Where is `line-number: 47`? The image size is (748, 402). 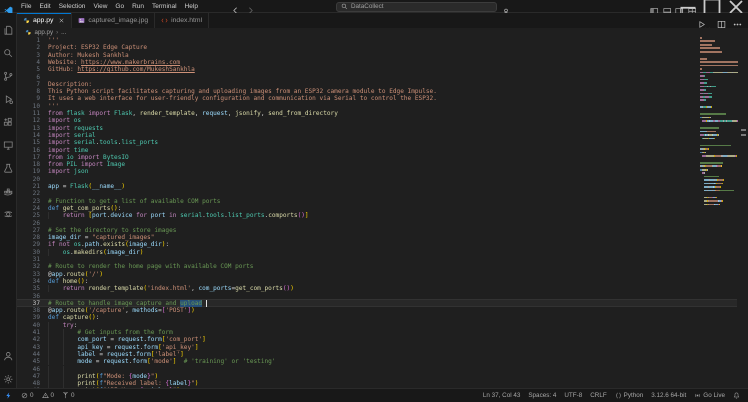 line-number: 47 is located at coordinates (28, 376).